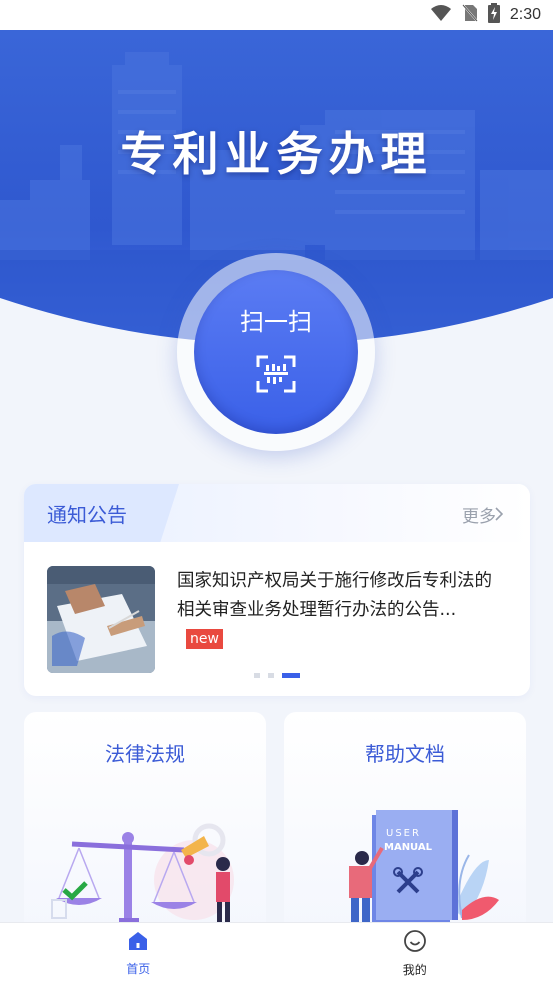 The height and width of the screenshot is (983, 553). Describe the element at coordinates (145, 867) in the screenshot. I see `scales-illustration` at that location.